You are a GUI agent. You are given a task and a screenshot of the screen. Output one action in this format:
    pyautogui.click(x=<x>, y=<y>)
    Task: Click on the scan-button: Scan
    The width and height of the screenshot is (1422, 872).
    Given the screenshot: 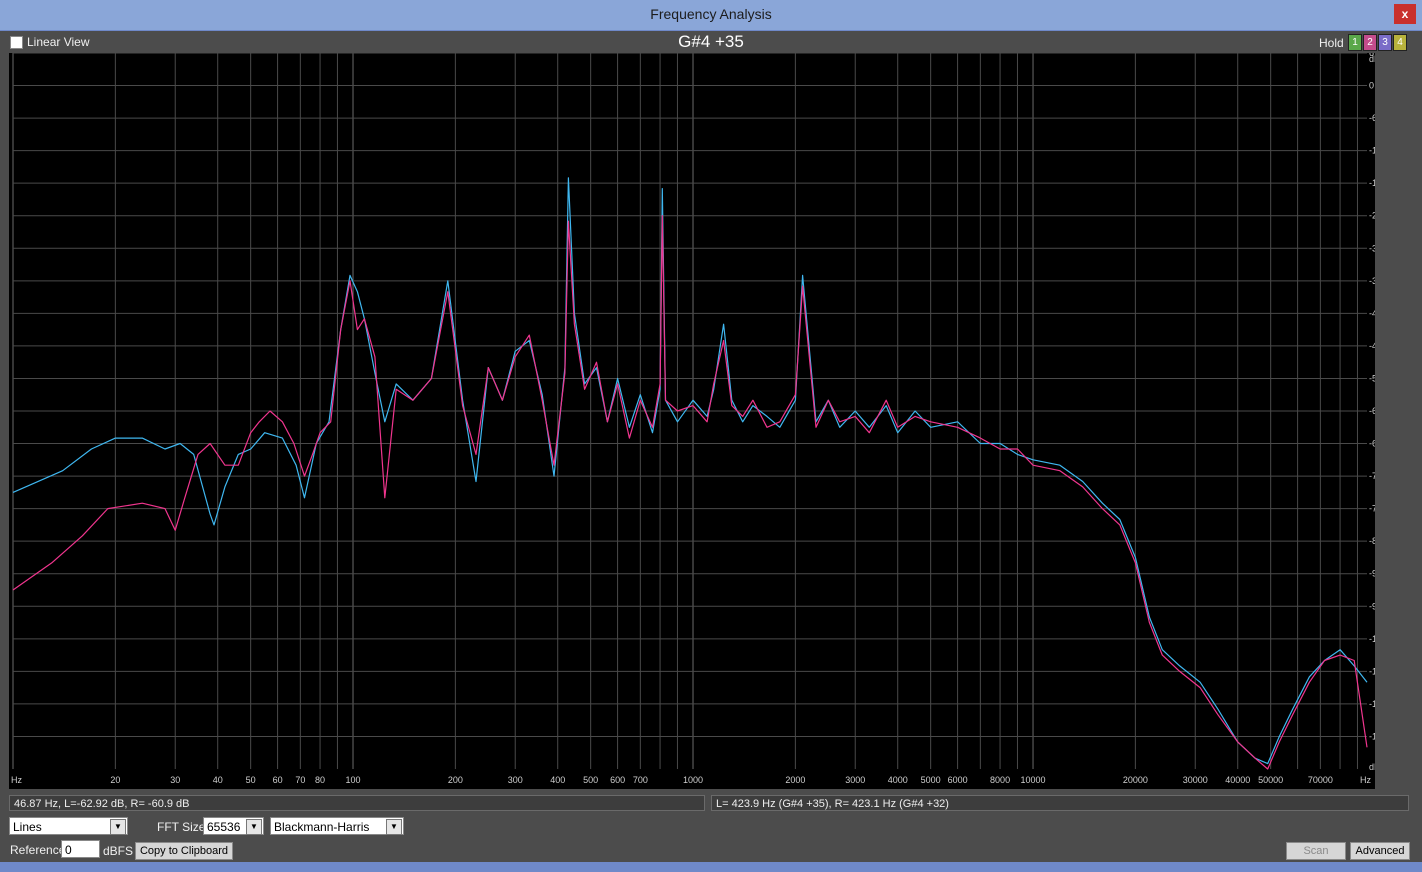 What is the action you would take?
    pyautogui.click(x=1316, y=851)
    